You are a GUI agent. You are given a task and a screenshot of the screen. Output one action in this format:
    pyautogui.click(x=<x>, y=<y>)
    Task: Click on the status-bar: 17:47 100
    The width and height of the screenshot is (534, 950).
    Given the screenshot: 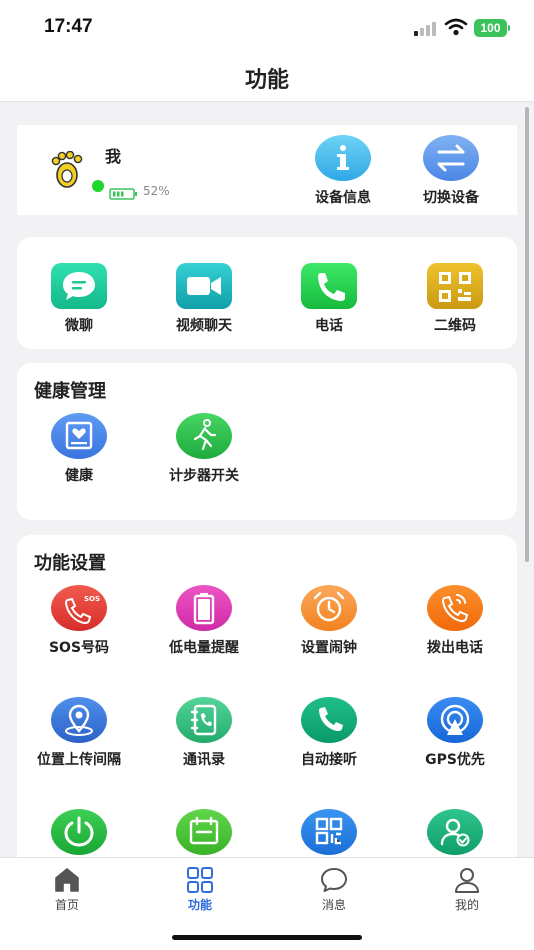 What is the action you would take?
    pyautogui.click(x=267, y=26)
    